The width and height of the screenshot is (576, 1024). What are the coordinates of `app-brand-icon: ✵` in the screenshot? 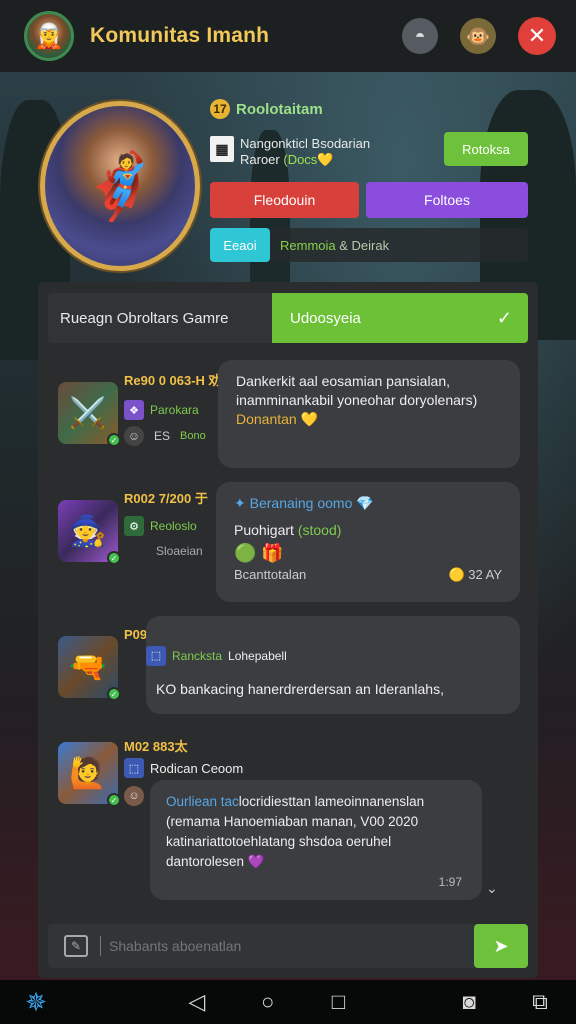 It's located at (36, 1002).